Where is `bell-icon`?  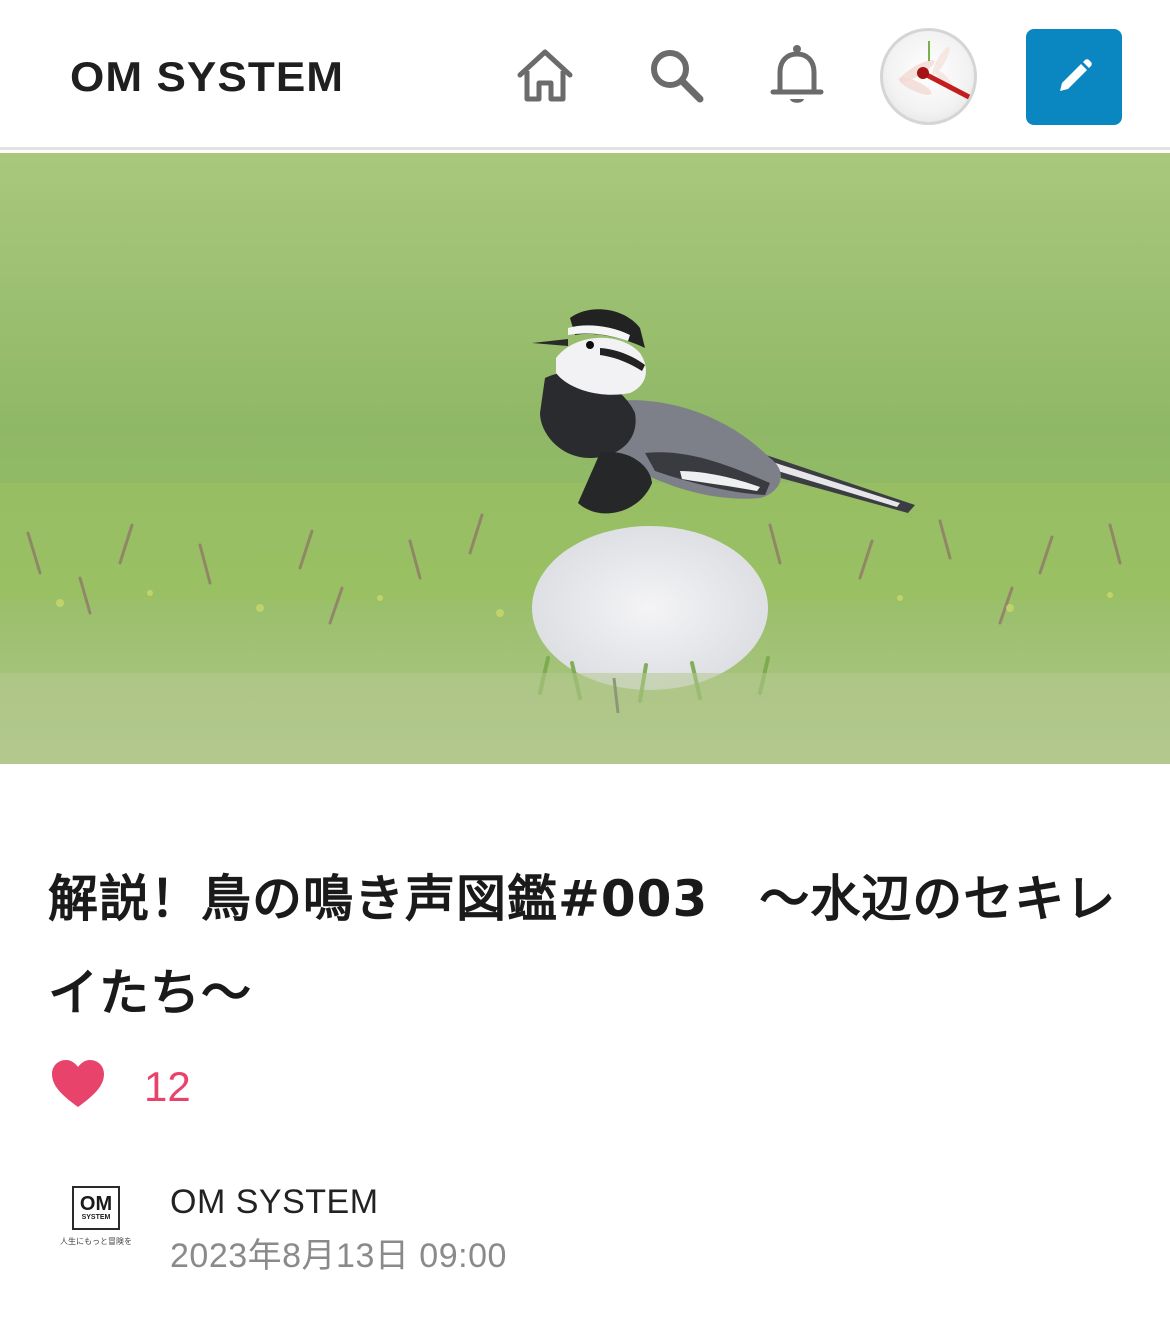
bell-icon is located at coordinates (797, 74).